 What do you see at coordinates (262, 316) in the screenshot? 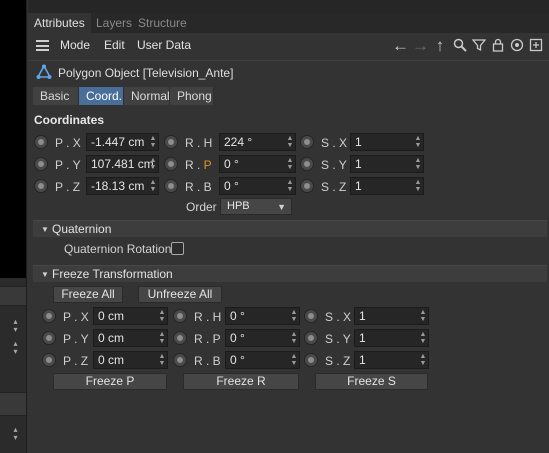
I see `freeze-rot-h-field: 0 ° ▲ ▼` at bounding box center [262, 316].